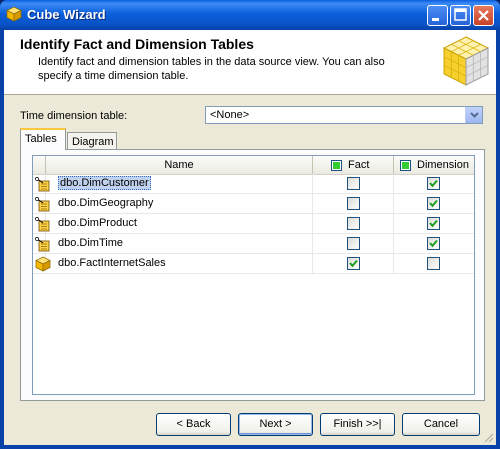 The image size is (500, 449). Describe the element at coordinates (230, 115) in the screenshot. I see `time-dimension-value: <None>` at that location.